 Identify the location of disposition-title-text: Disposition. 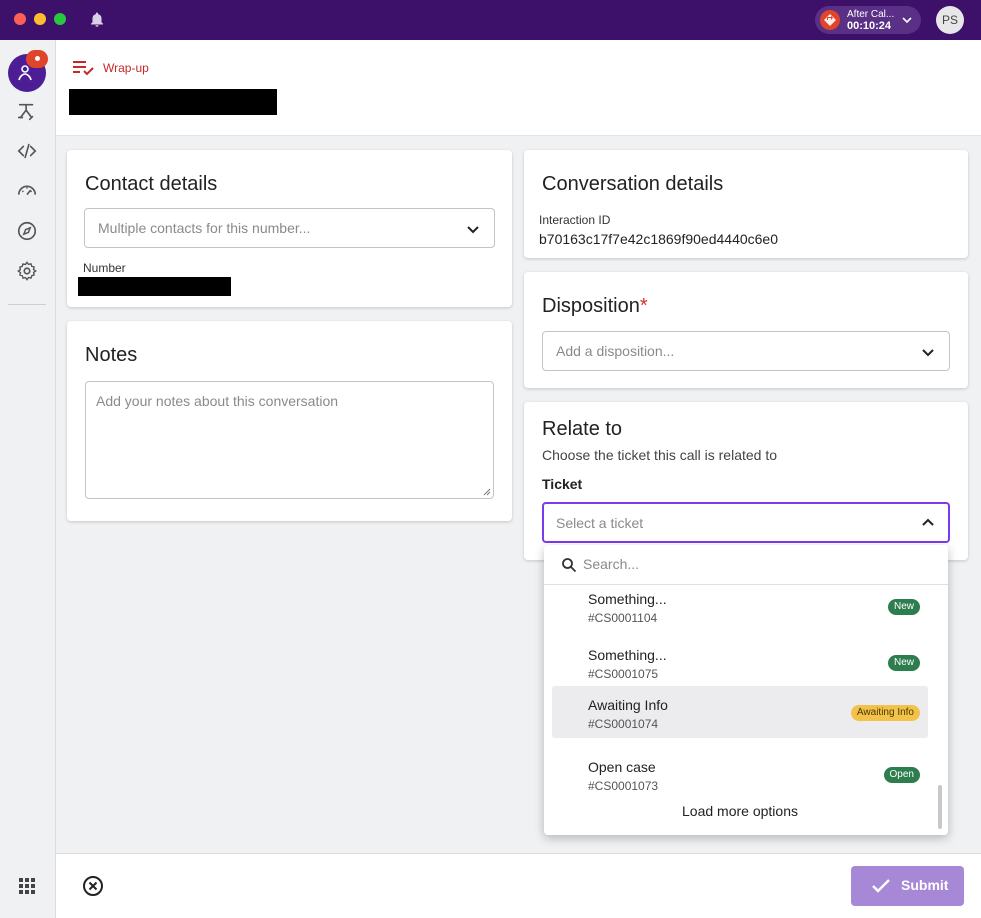
(591, 306).